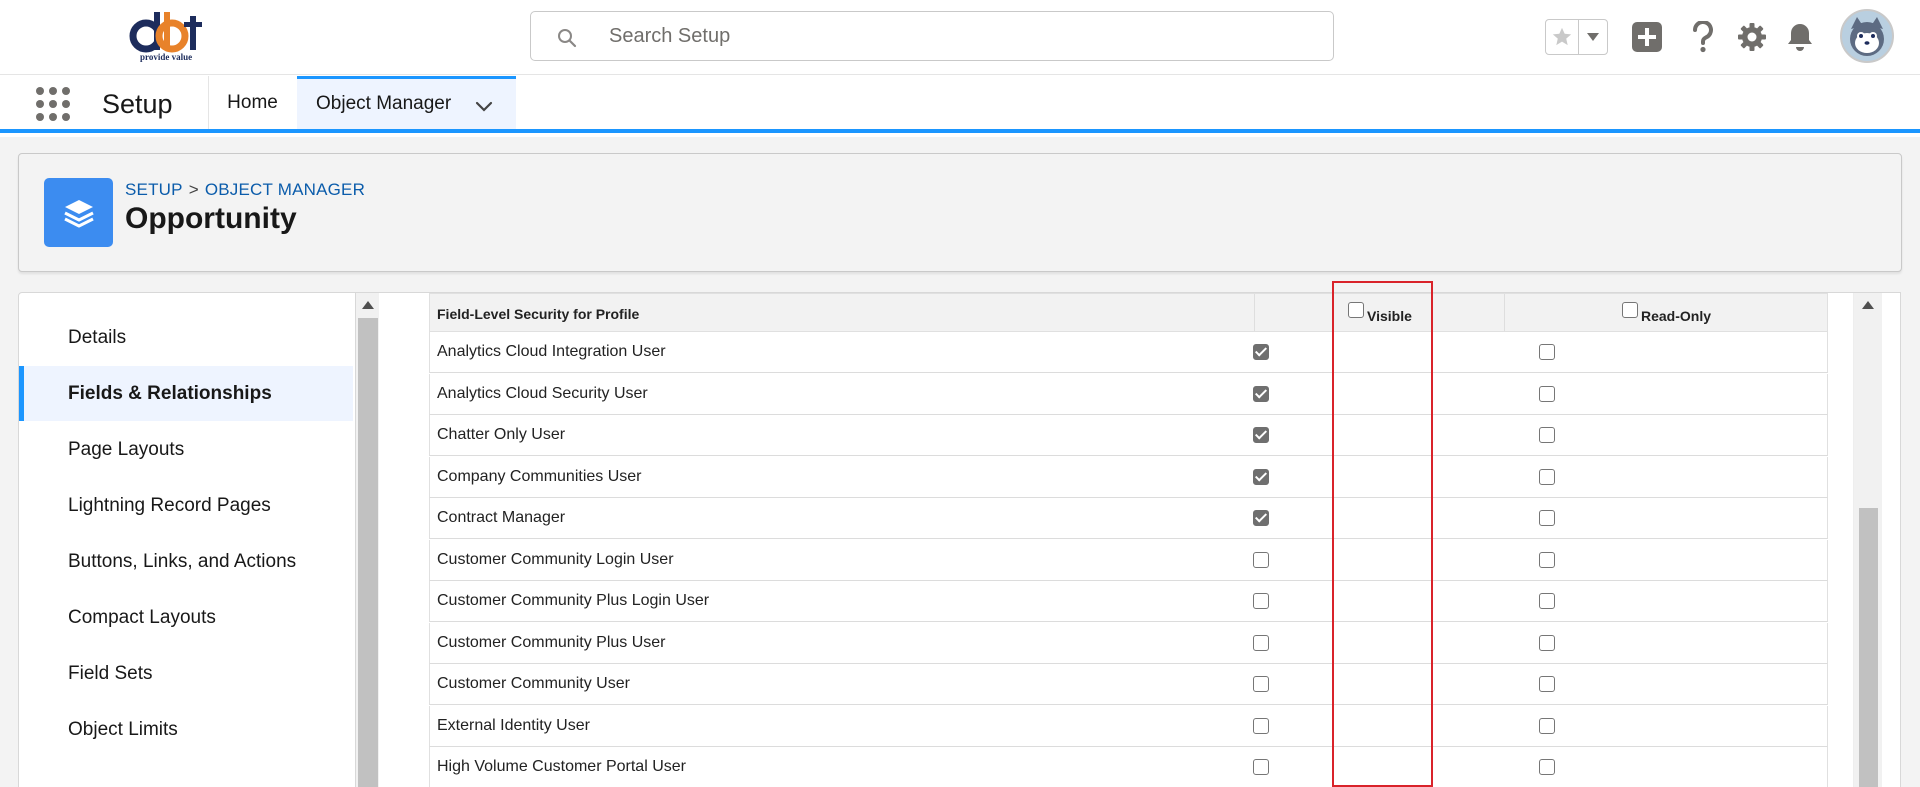 This screenshot has height=787, width=1920. What do you see at coordinates (1676, 316) in the screenshot?
I see `column-header-readonly-label: Read-Only` at bounding box center [1676, 316].